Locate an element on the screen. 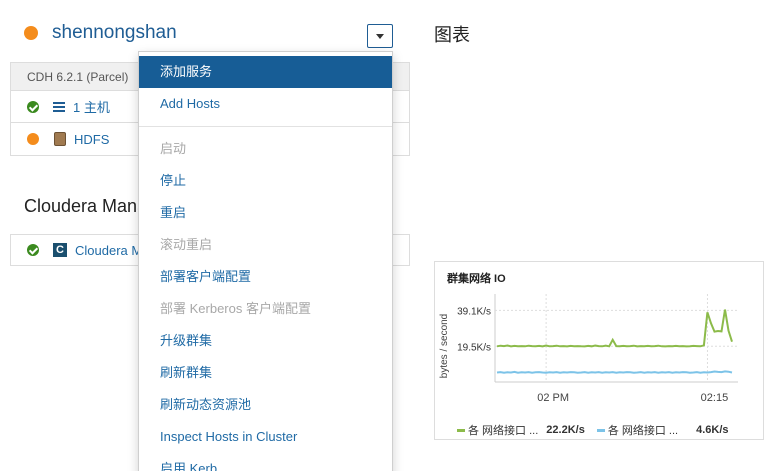 The height and width of the screenshot is (471, 772). hdfs-link: HDFS is located at coordinates (91, 139).